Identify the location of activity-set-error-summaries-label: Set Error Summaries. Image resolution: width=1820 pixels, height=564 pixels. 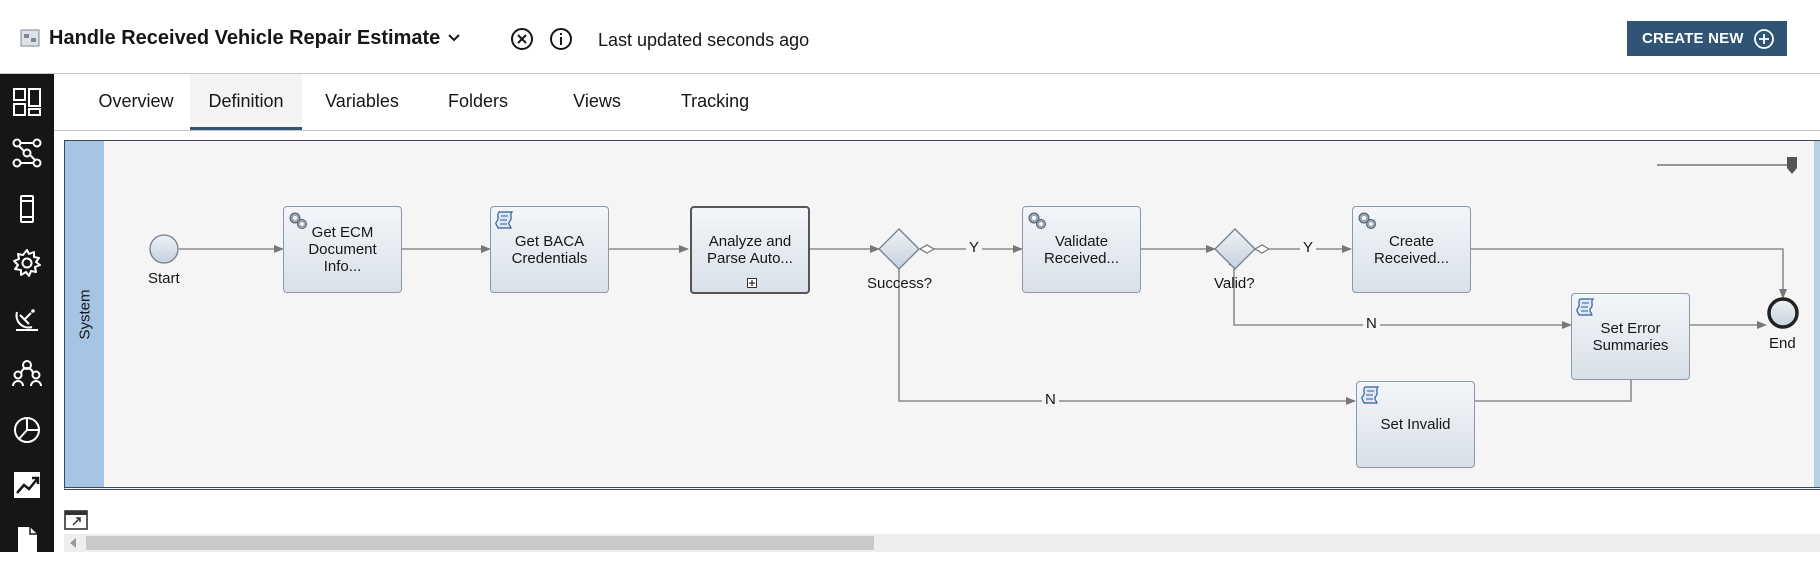
(1630, 336).